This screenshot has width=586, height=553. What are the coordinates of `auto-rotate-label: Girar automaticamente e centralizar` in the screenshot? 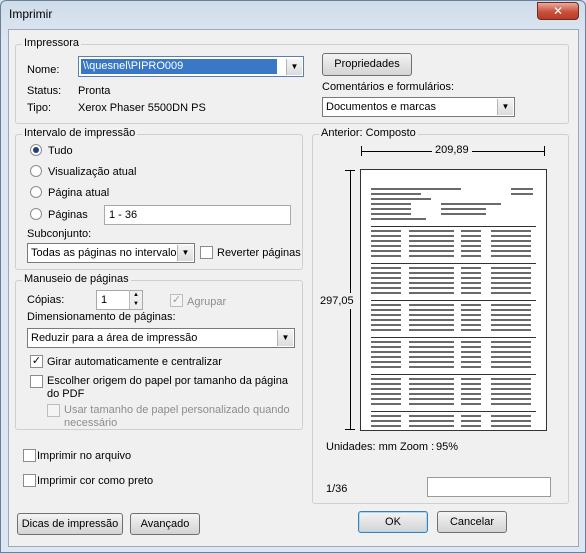 It's located at (134, 362).